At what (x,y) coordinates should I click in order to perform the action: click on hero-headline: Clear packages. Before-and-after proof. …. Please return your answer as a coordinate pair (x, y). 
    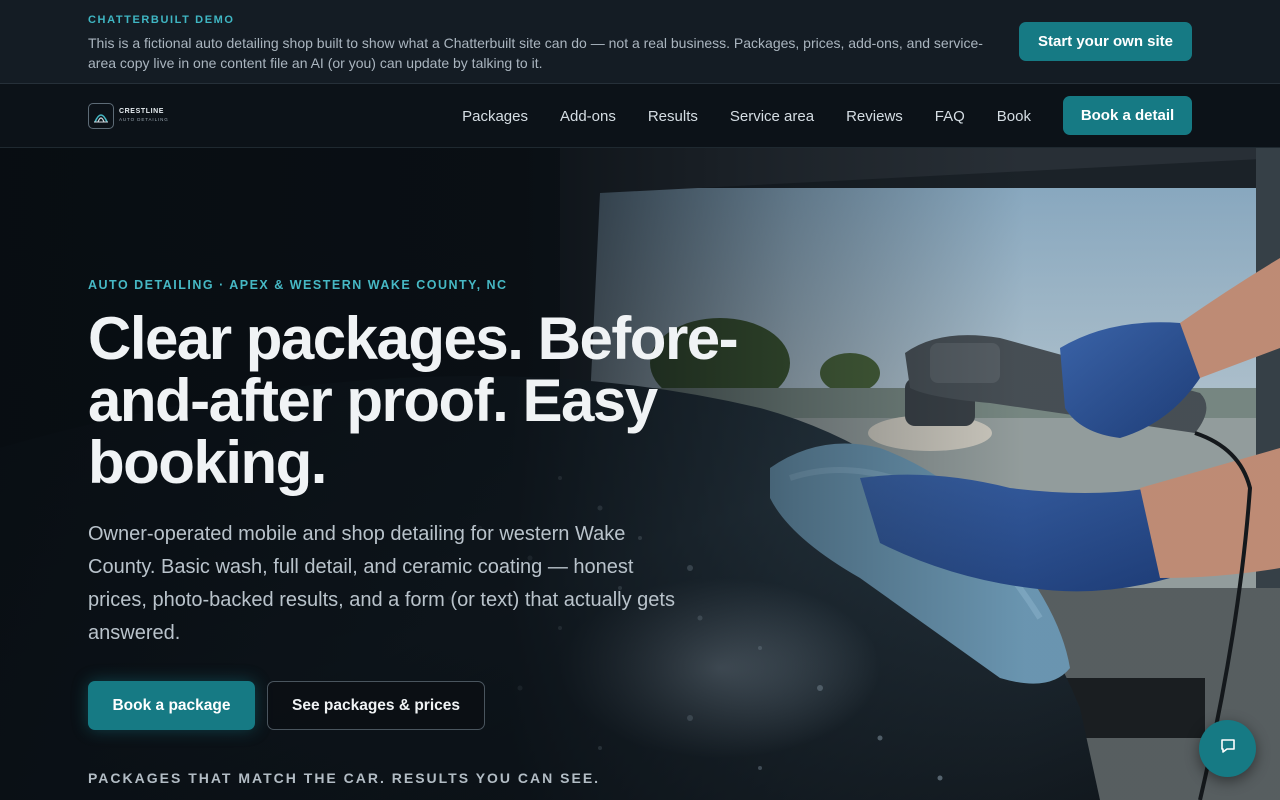
    Looking at the image, I should click on (413, 400).